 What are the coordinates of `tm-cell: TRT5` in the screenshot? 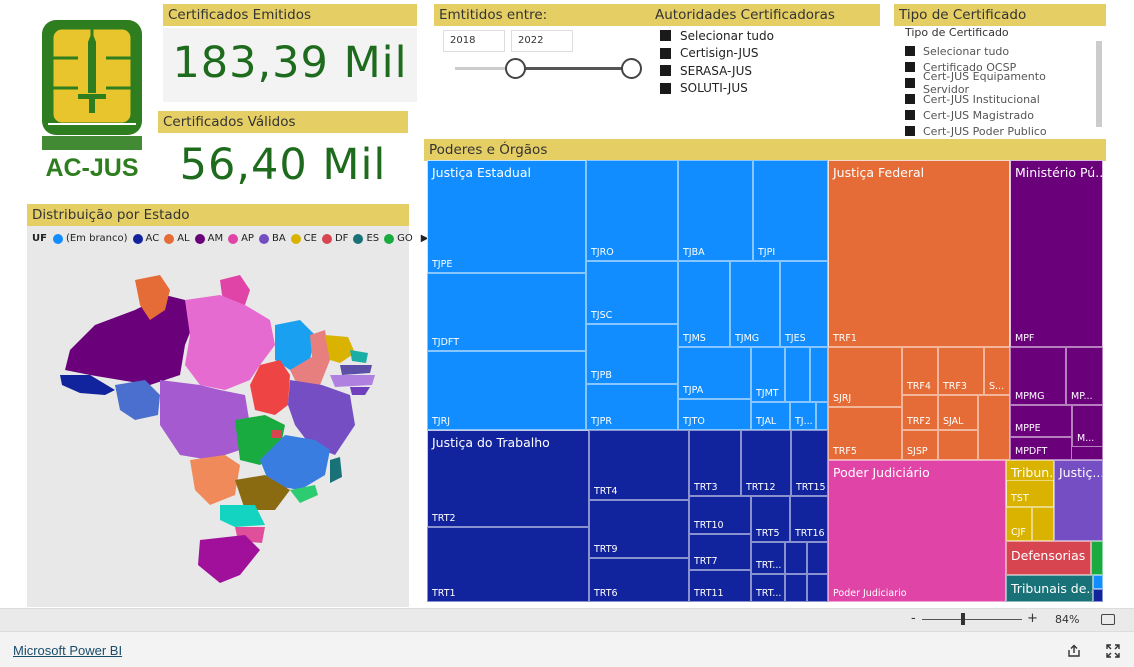 It's located at (770, 519).